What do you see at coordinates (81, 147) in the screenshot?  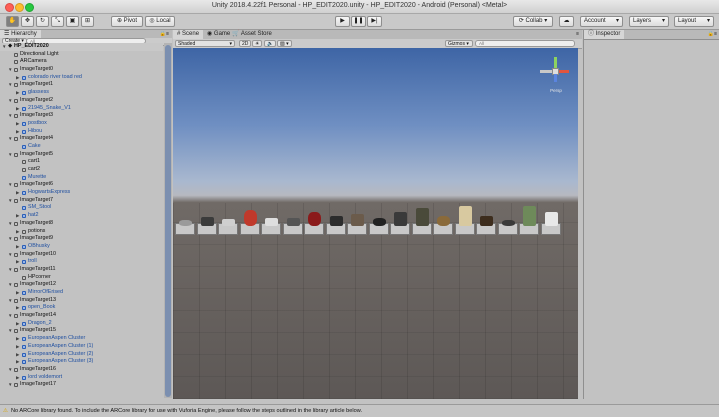 I see `hierarchy-item: Cake` at bounding box center [81, 147].